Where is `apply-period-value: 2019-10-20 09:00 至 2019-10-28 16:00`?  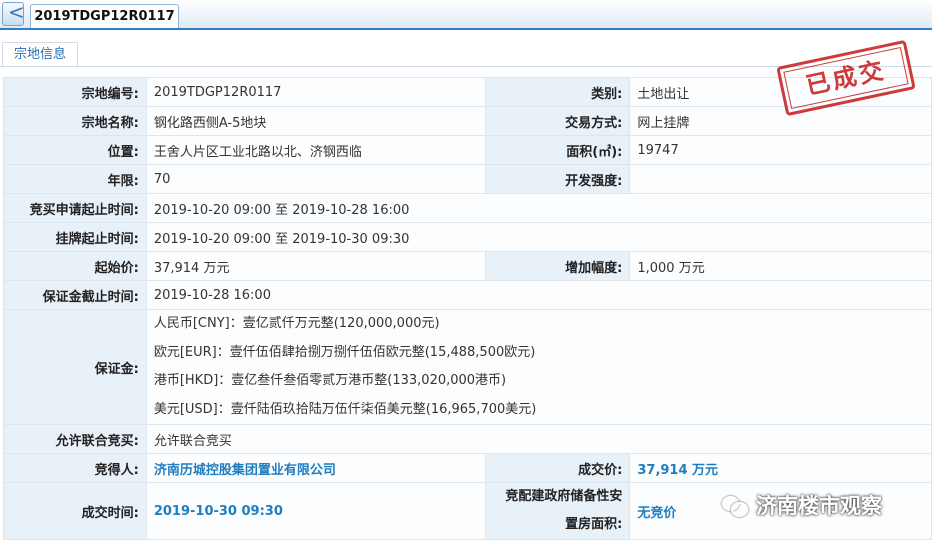
apply-period-value: 2019-10-20 09:00 至 2019-10-28 16:00 is located at coordinates (538, 208).